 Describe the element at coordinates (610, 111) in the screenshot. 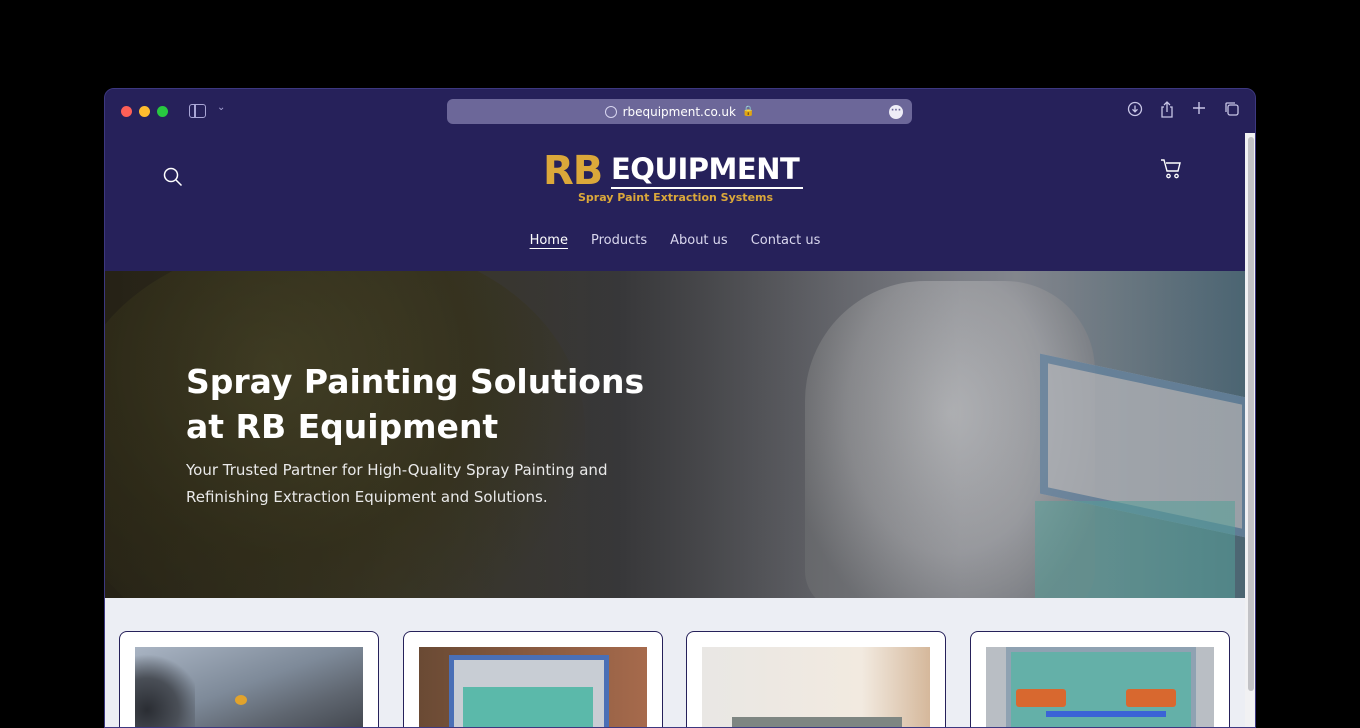

I see `globe-icon` at that location.